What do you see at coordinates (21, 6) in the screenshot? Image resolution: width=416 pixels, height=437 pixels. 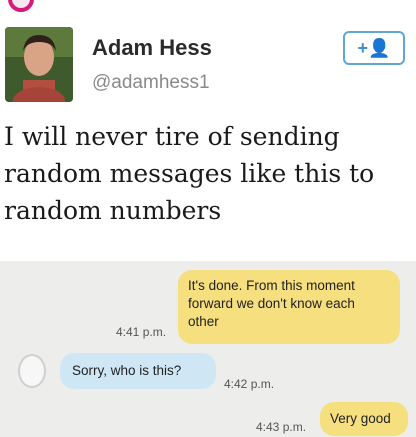 I see `app-logo-icon` at bounding box center [21, 6].